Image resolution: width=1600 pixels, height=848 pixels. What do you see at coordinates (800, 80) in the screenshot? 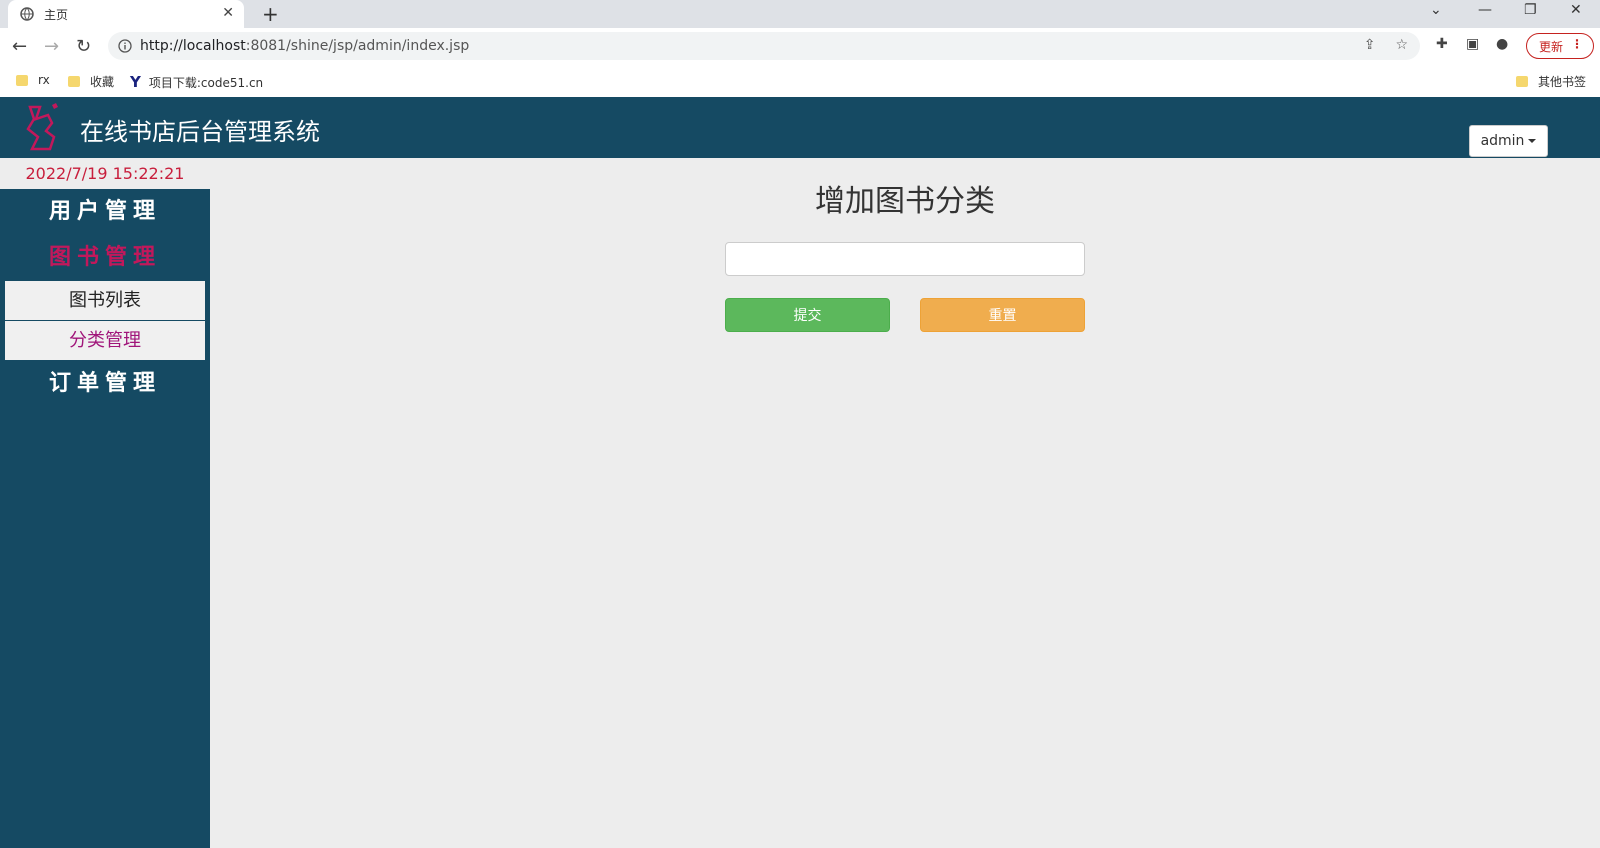
I see `bookmarks-bar: rx 收藏 Y 项目下载:code51.cn 其他书签` at bounding box center [800, 80].